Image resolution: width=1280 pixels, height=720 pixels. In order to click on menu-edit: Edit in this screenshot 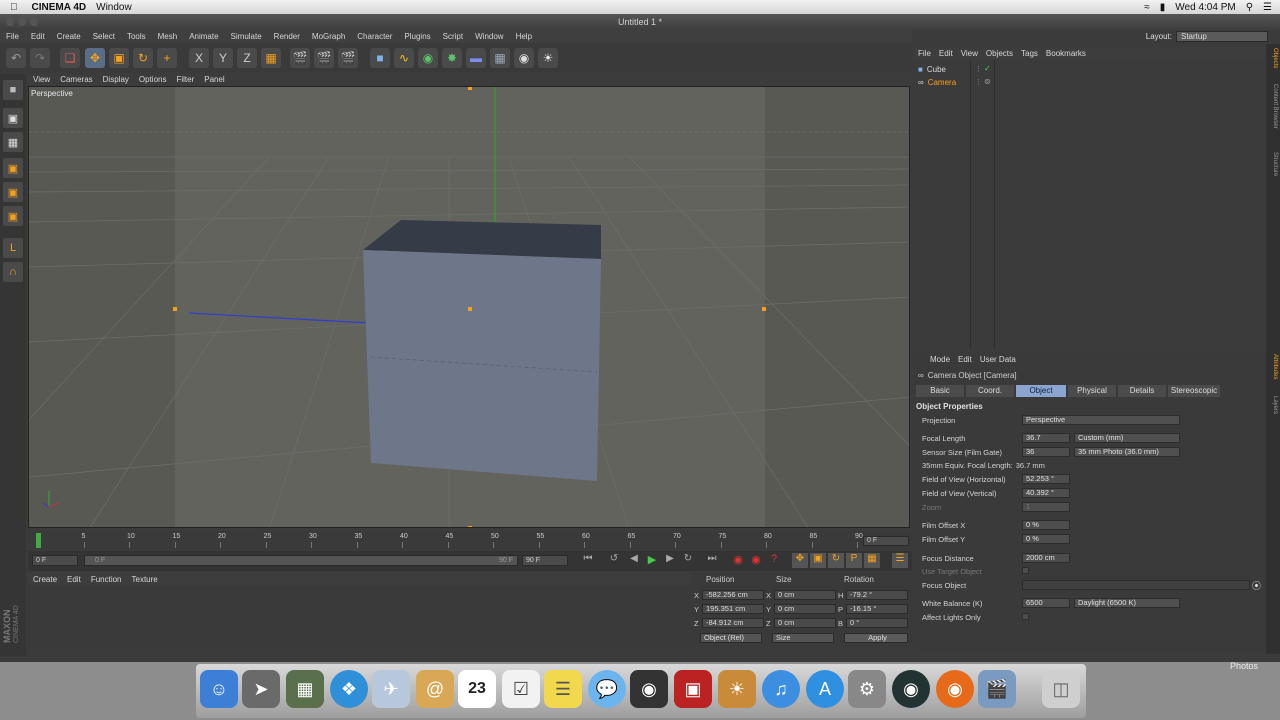, I will do `click(38, 36)`.